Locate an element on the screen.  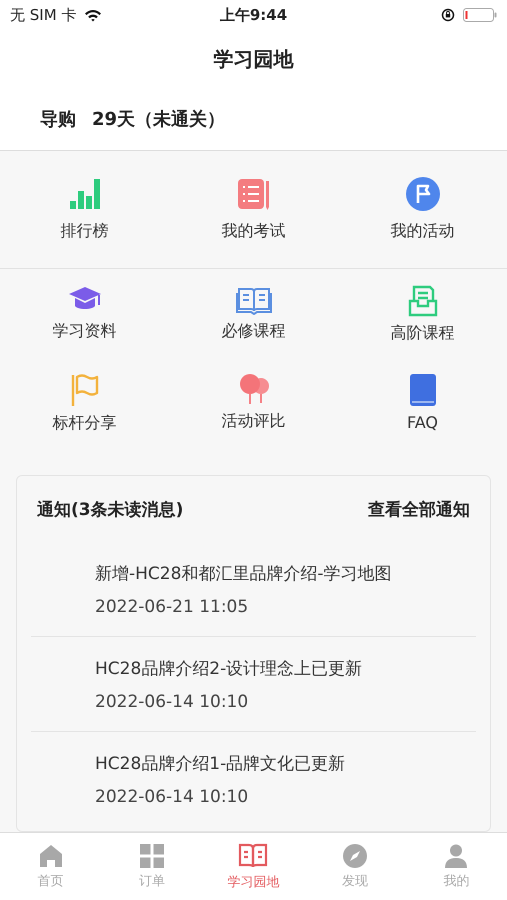
battery-icon is located at coordinates (480, 15).